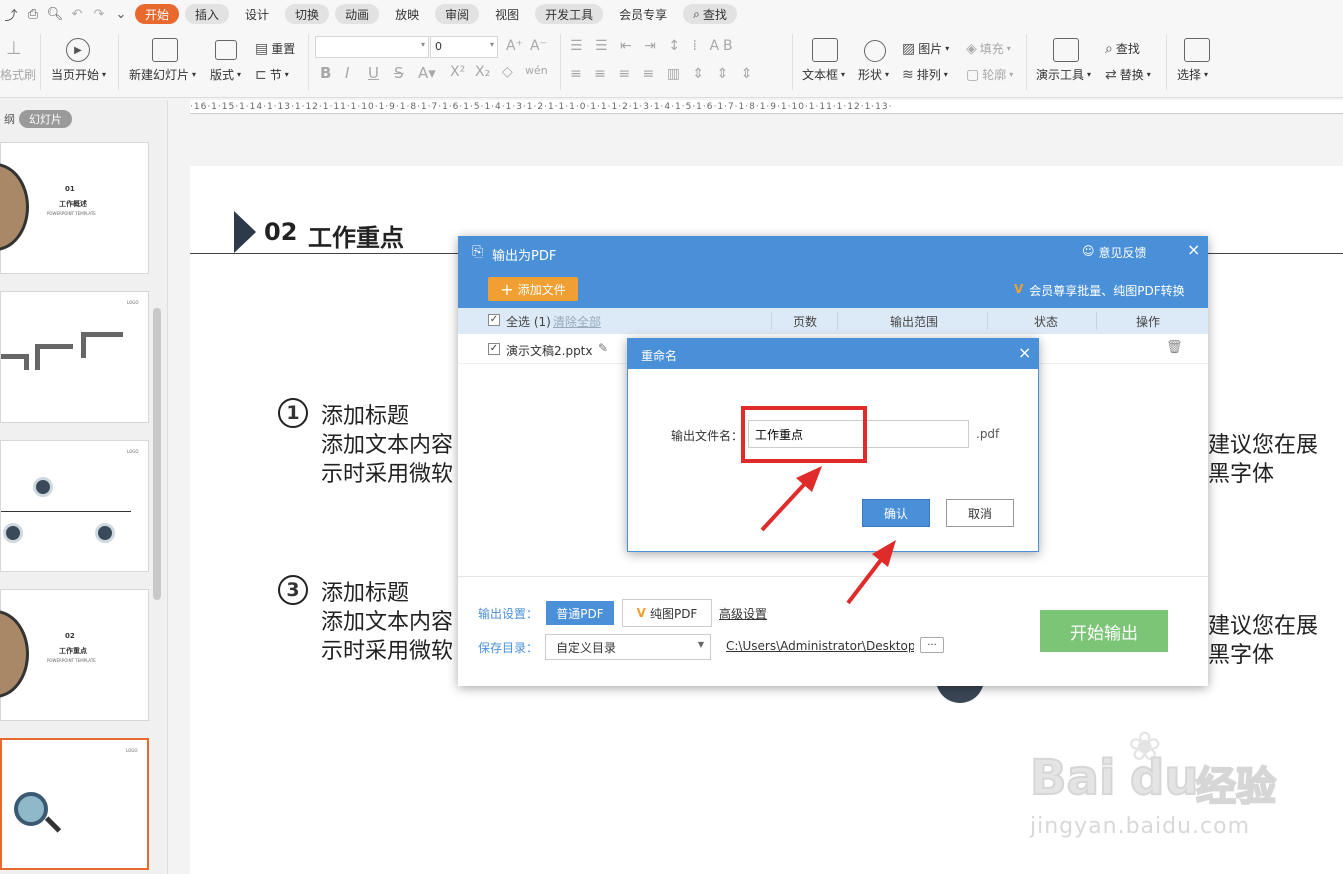  Describe the element at coordinates (357, 14) in the screenshot. I see `tab-4: 动画` at that location.